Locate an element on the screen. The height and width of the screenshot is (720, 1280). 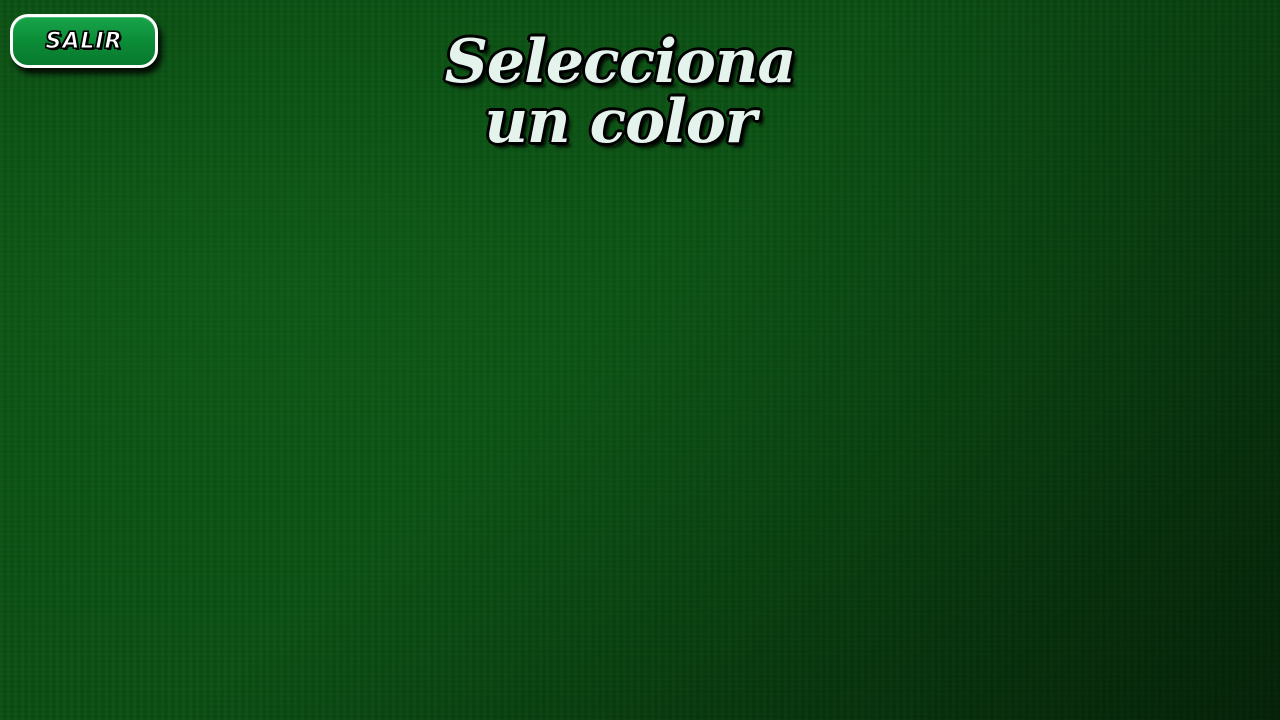
exit-button-label: SALIR is located at coordinates (84, 41).